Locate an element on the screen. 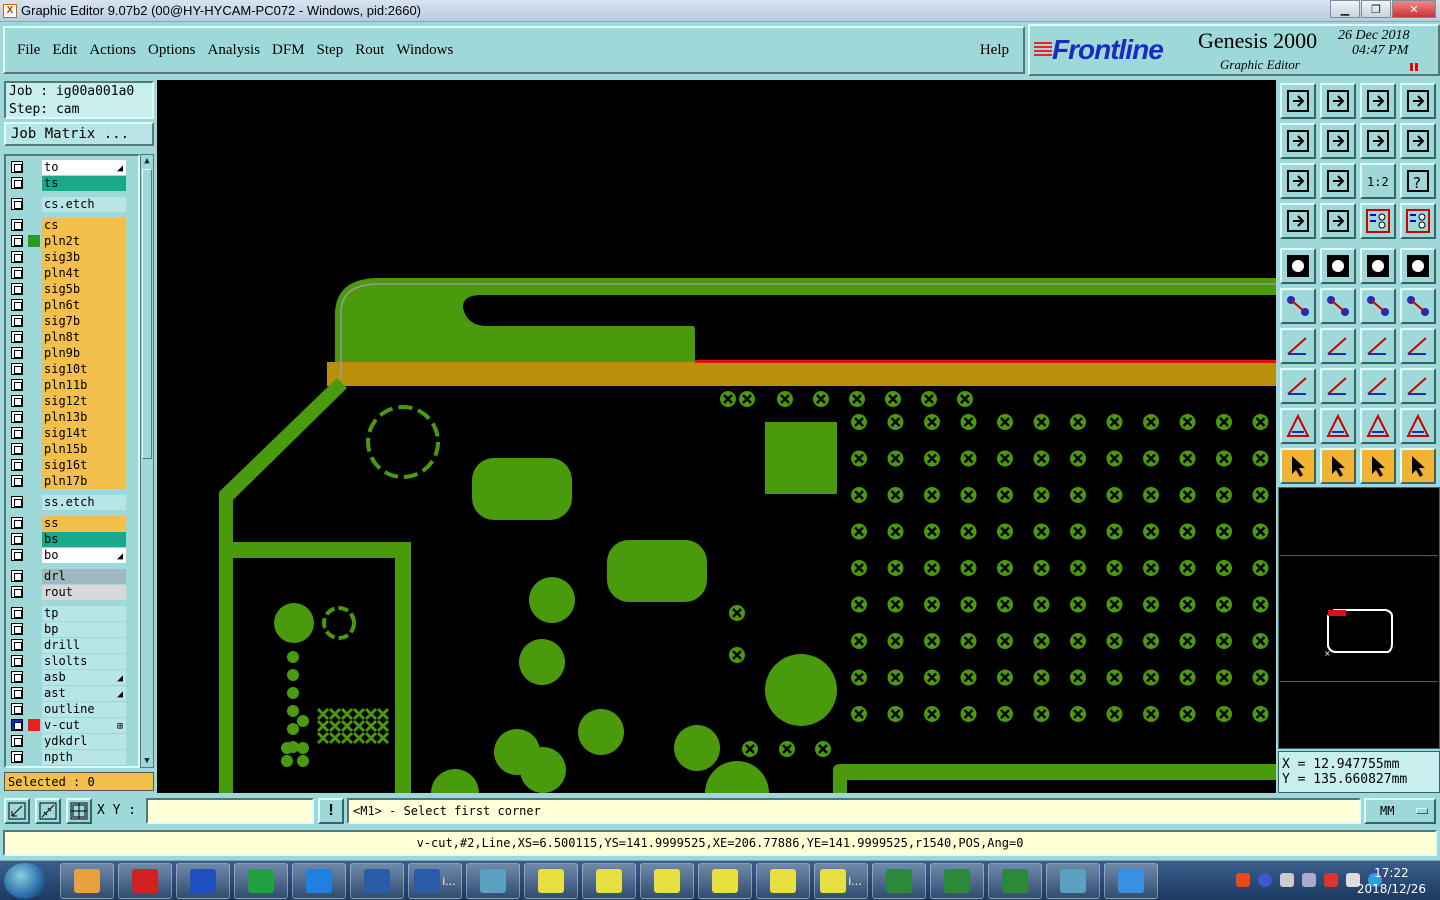 The width and height of the screenshot is (1440, 900). net-icon is located at coordinates (1298, 306).